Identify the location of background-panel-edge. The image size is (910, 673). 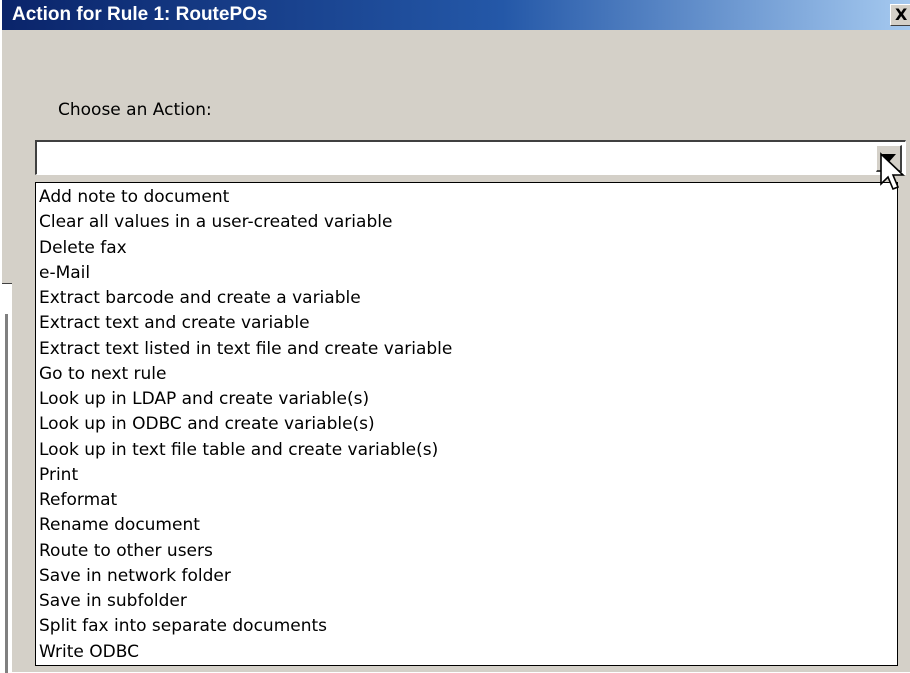
(7, 478).